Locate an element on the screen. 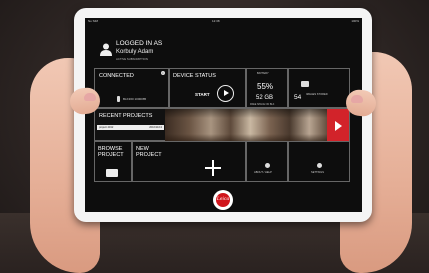  plus-icon is located at coordinates (213, 168).